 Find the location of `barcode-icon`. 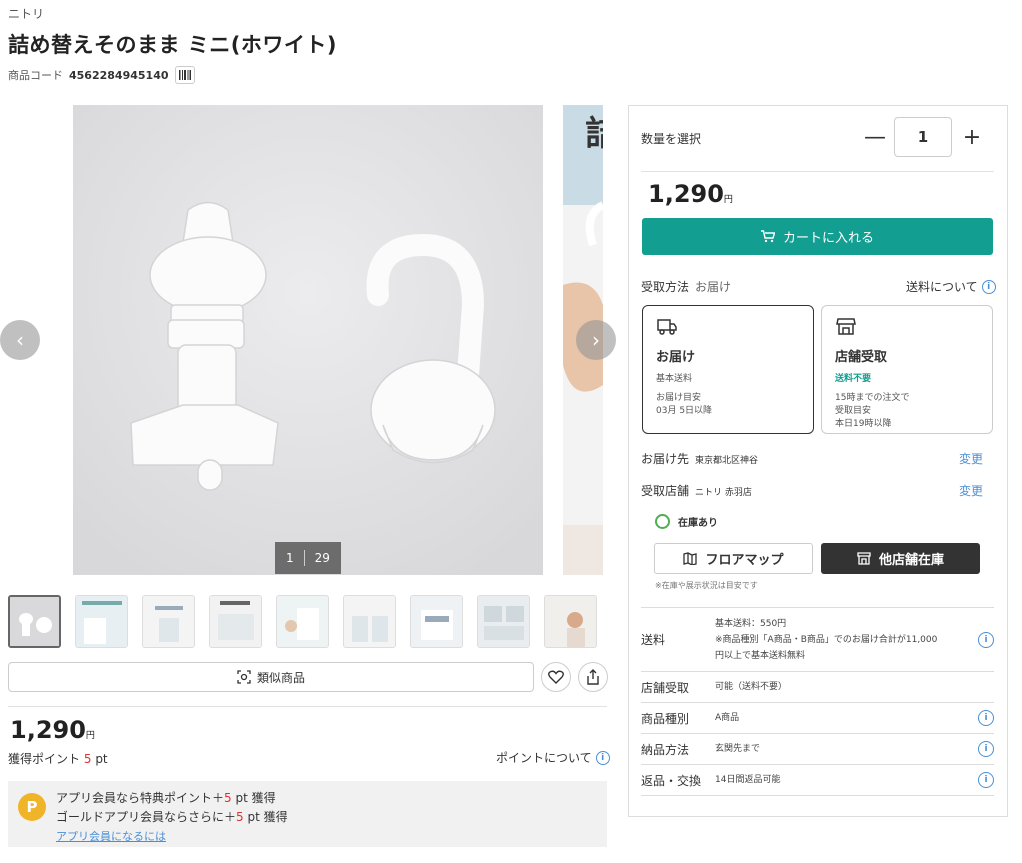

barcode-icon is located at coordinates (184, 75).